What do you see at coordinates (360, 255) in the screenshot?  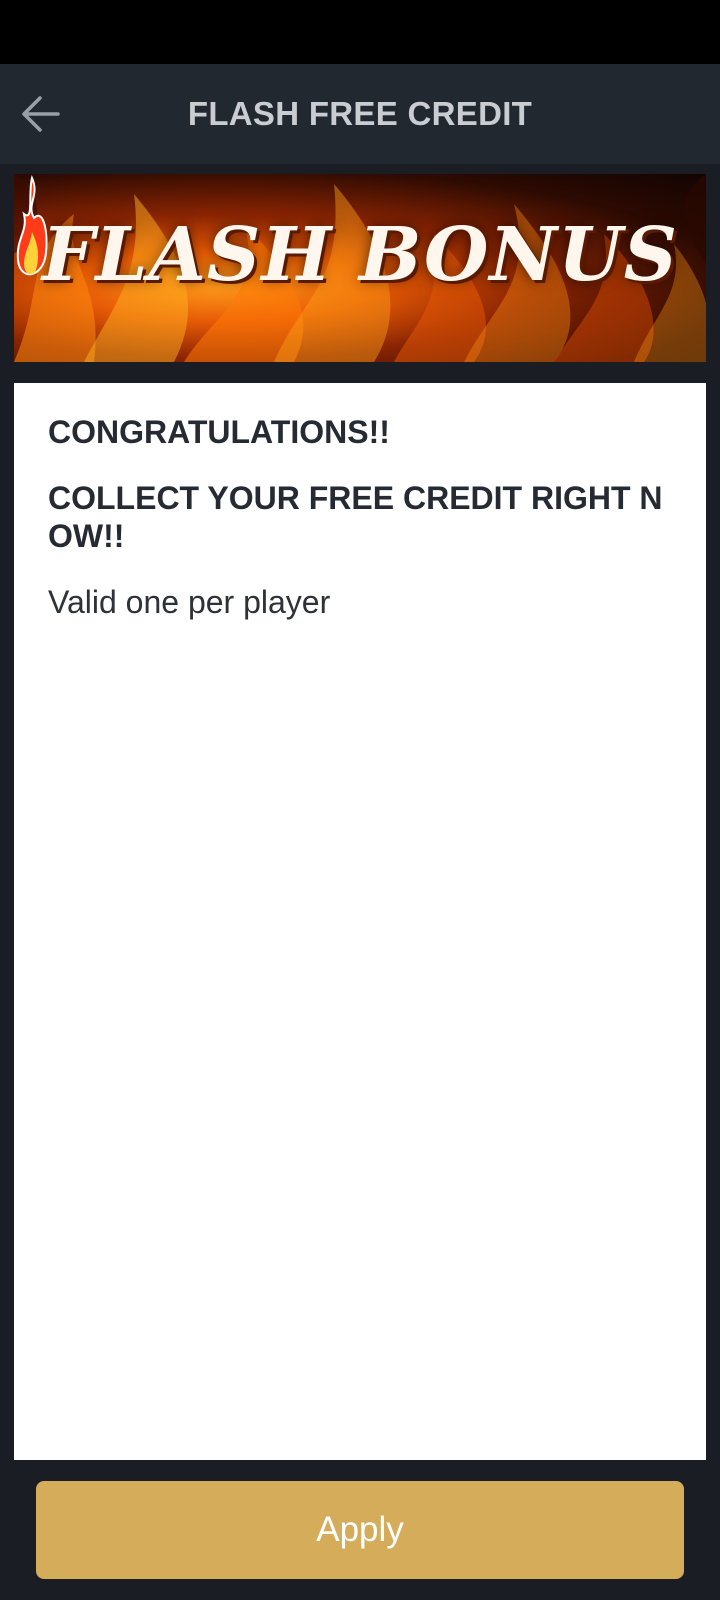 I see `banner-text: FLASH BONUS` at bounding box center [360, 255].